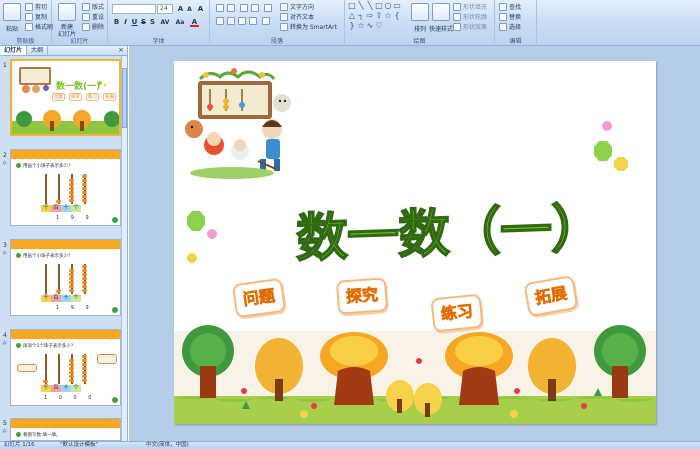 The image size is (700, 449). I want to click on shapes-gallery: □ ╲ ╲ □ ○ ▭ △ ┐ ⇨ ⇧ ☆ { } ☆ ∿ ♡, so click(378, 17).